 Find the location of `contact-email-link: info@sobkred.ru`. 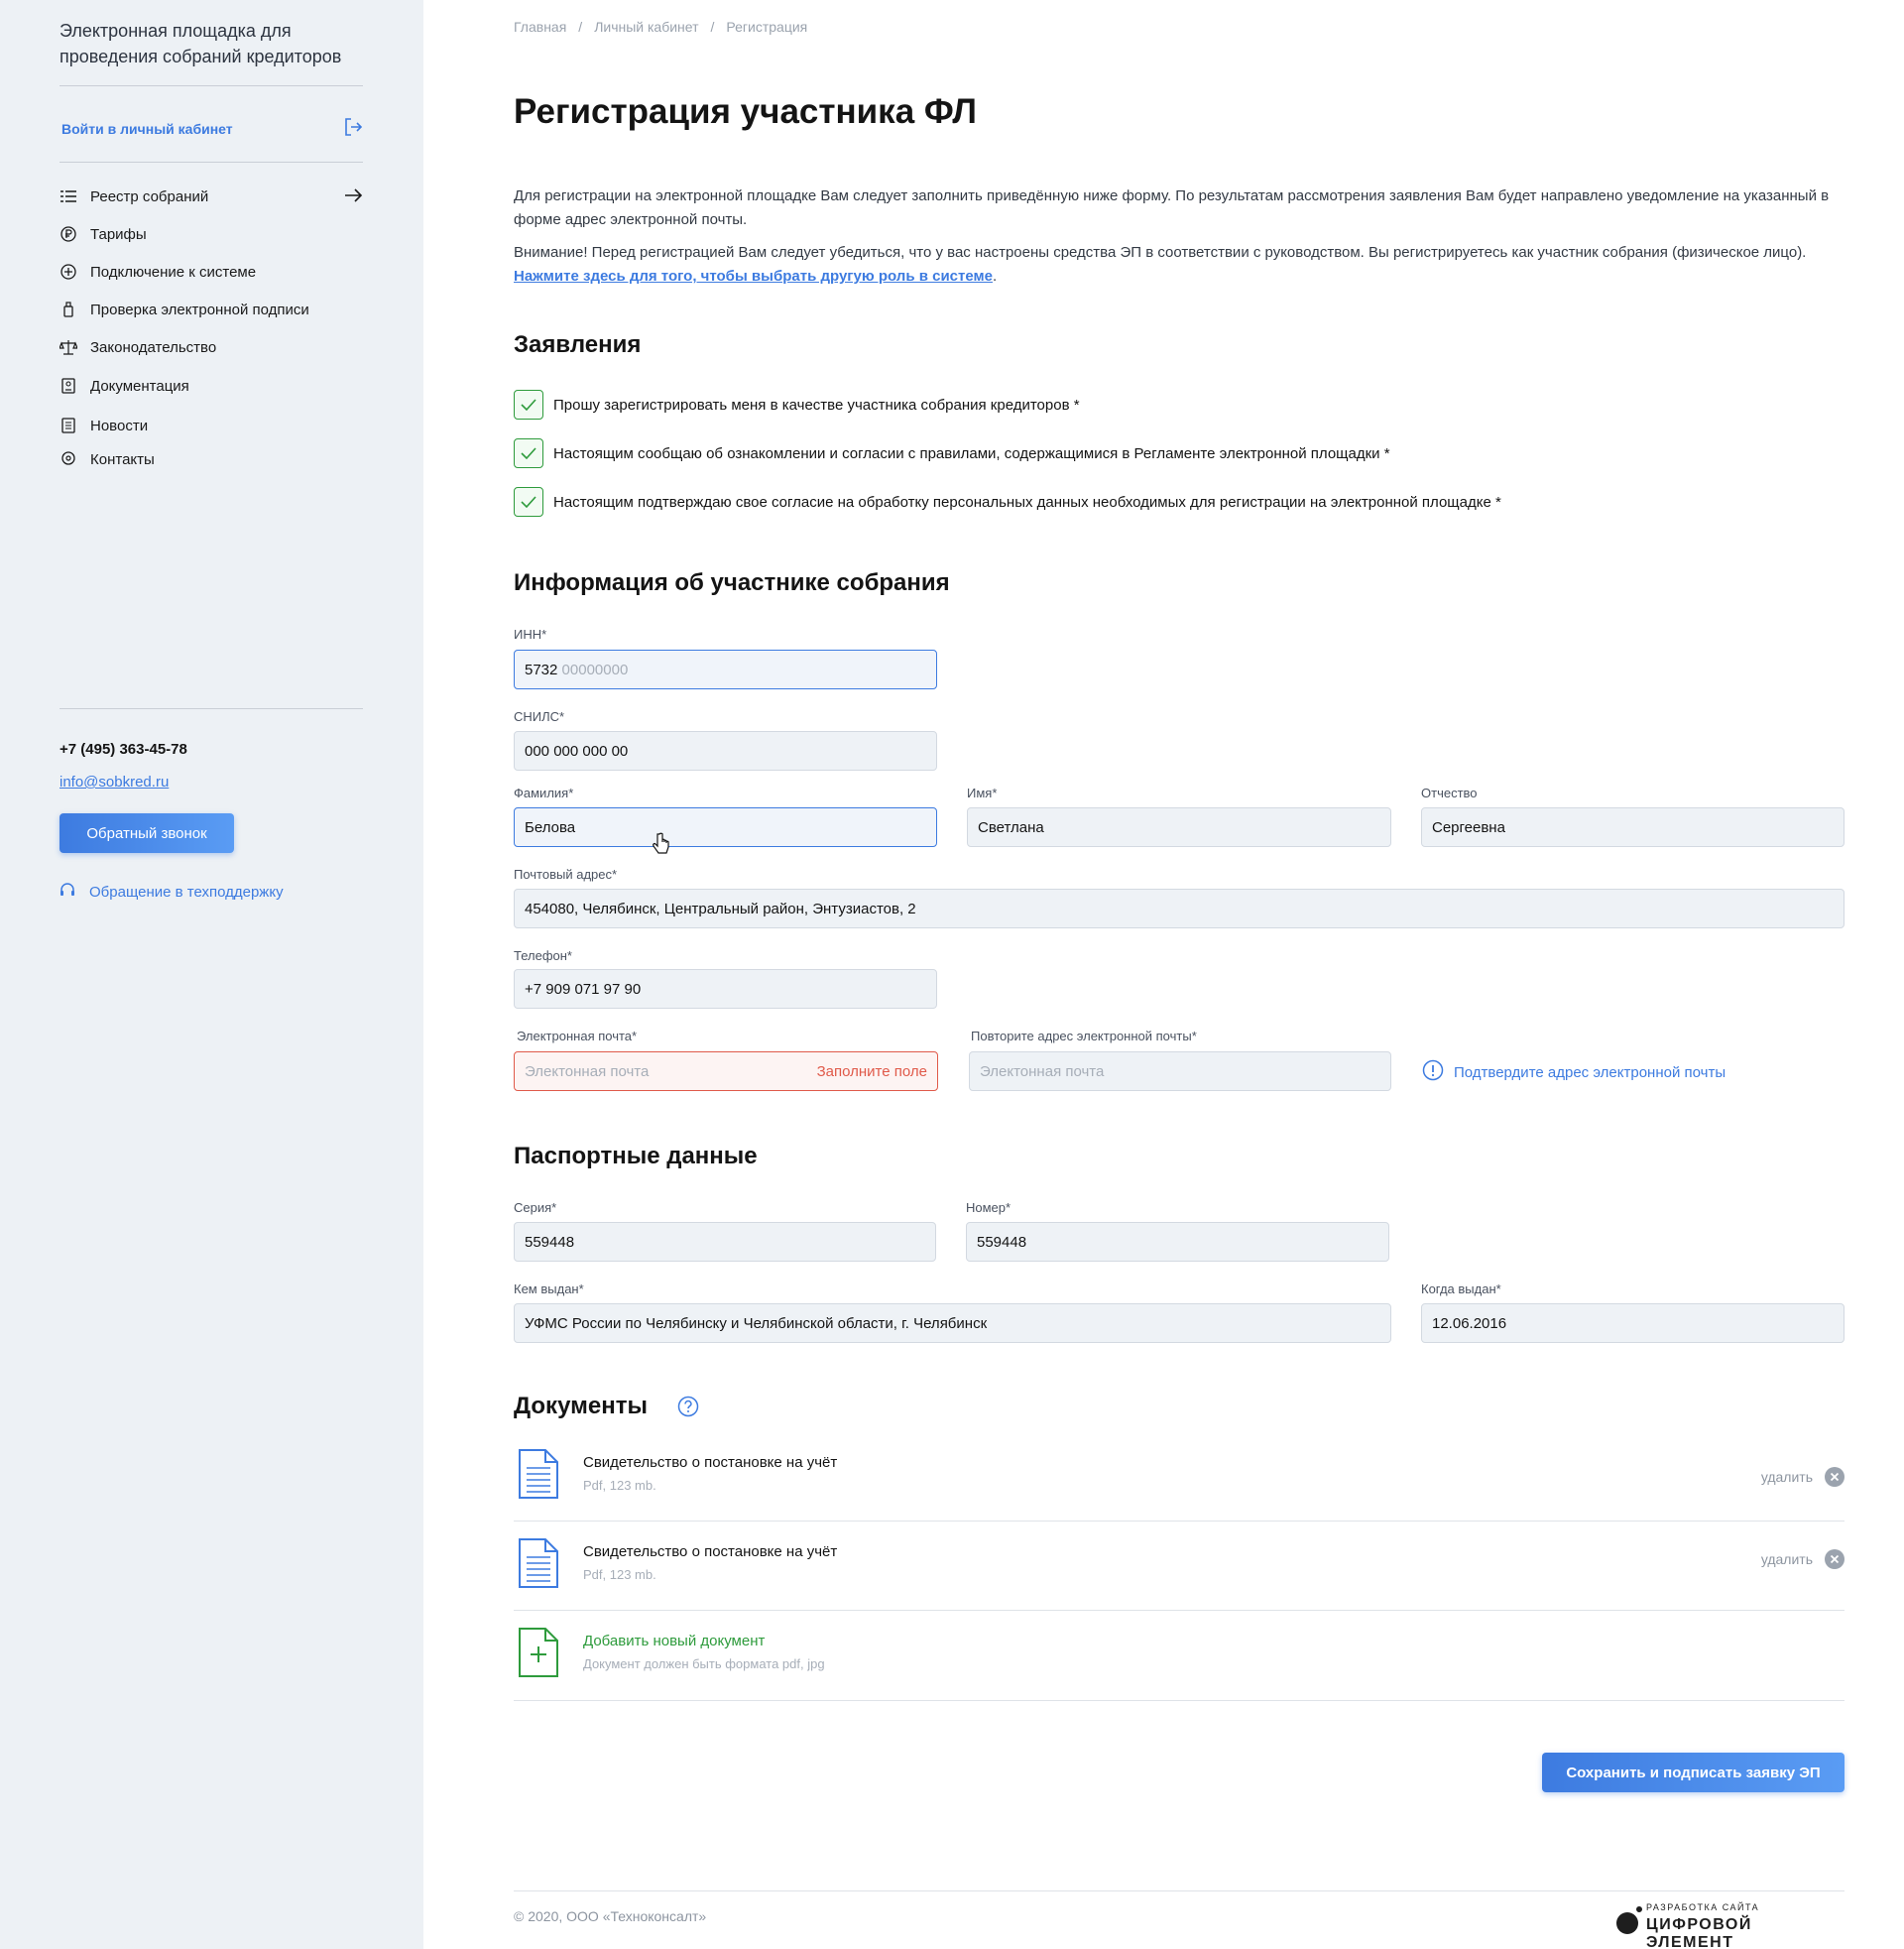

contact-email-link: info@sobkred.ru is located at coordinates (114, 783).